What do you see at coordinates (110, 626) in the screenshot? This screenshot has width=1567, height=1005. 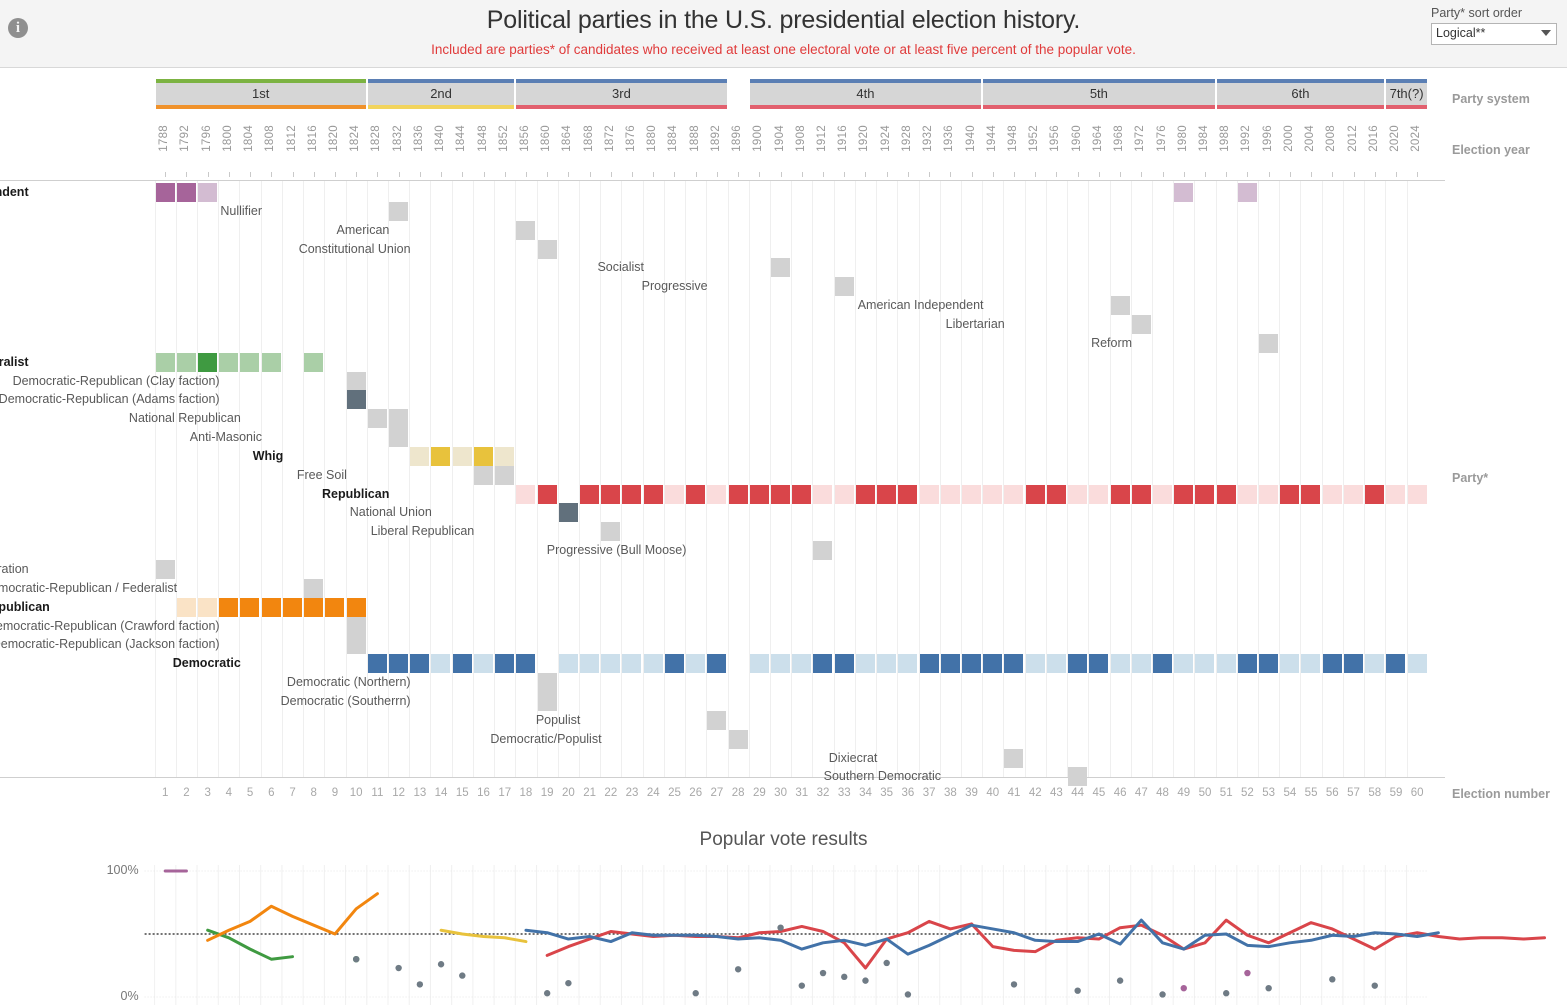 I see `party-label: Democratic-Republican (Crawford faction)` at bounding box center [110, 626].